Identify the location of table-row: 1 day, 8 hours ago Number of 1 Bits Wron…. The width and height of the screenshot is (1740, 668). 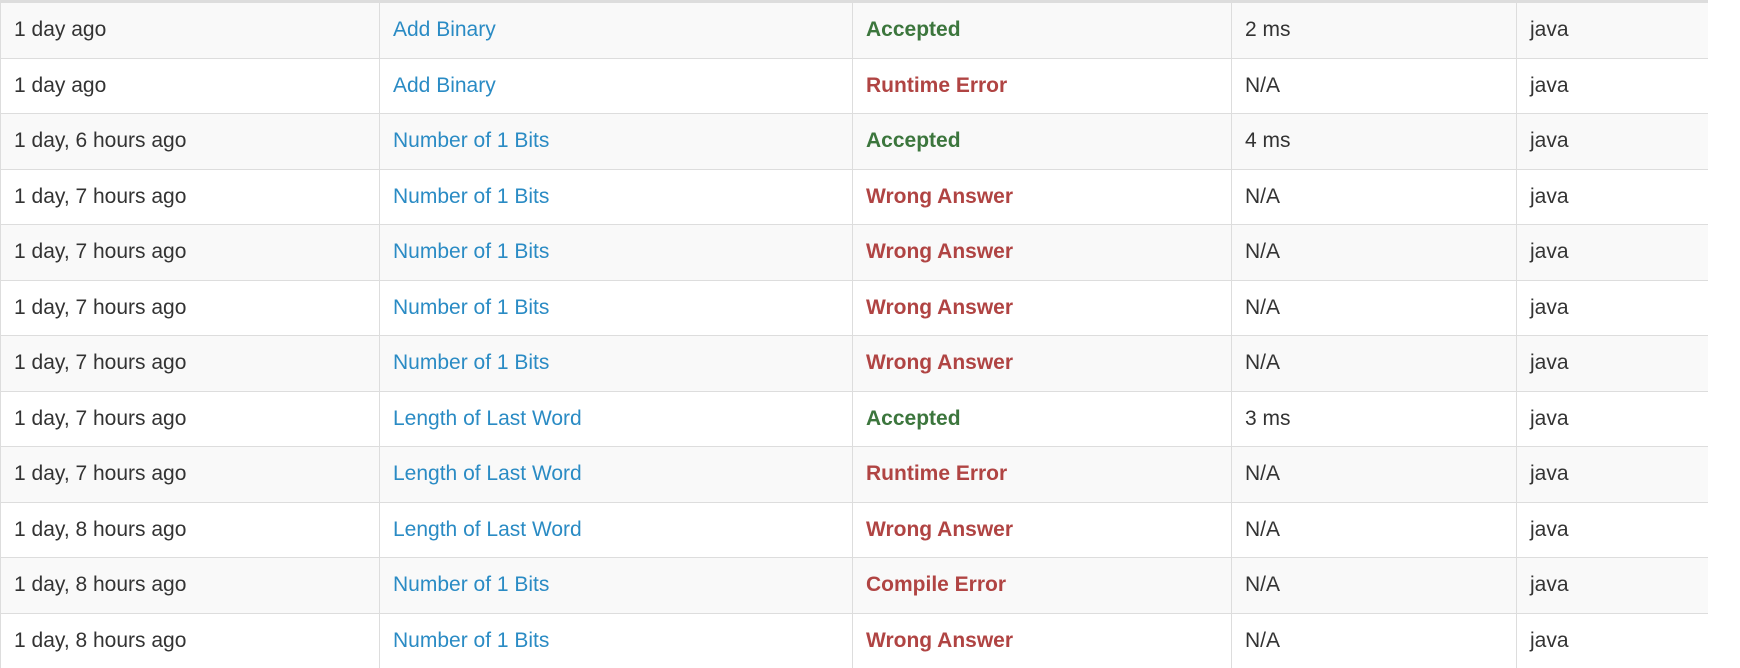
(854, 640).